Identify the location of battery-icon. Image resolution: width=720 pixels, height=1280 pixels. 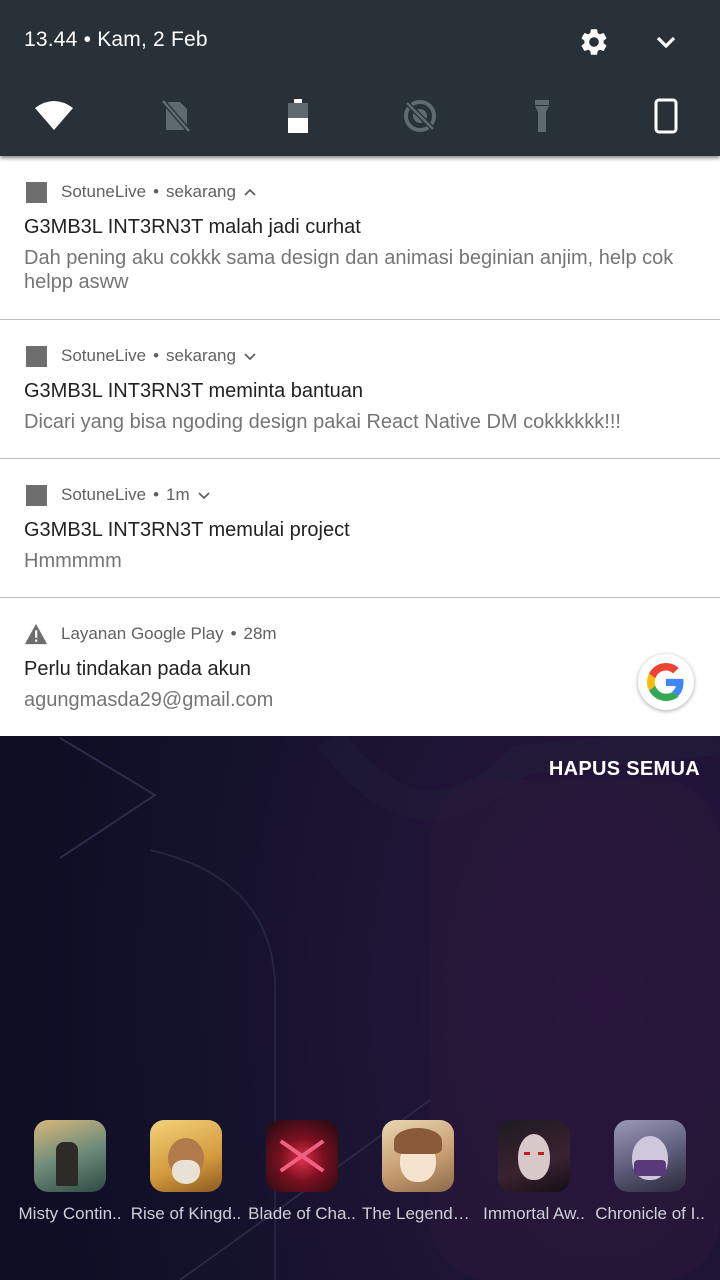
(298, 116).